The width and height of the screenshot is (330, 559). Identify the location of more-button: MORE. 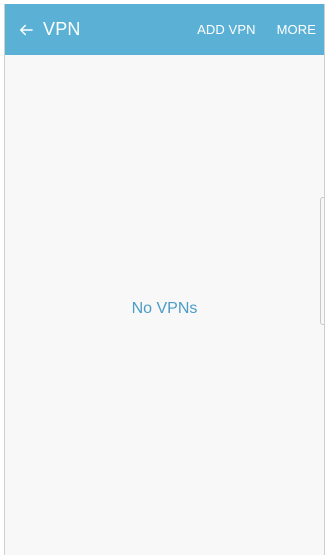
(296, 29).